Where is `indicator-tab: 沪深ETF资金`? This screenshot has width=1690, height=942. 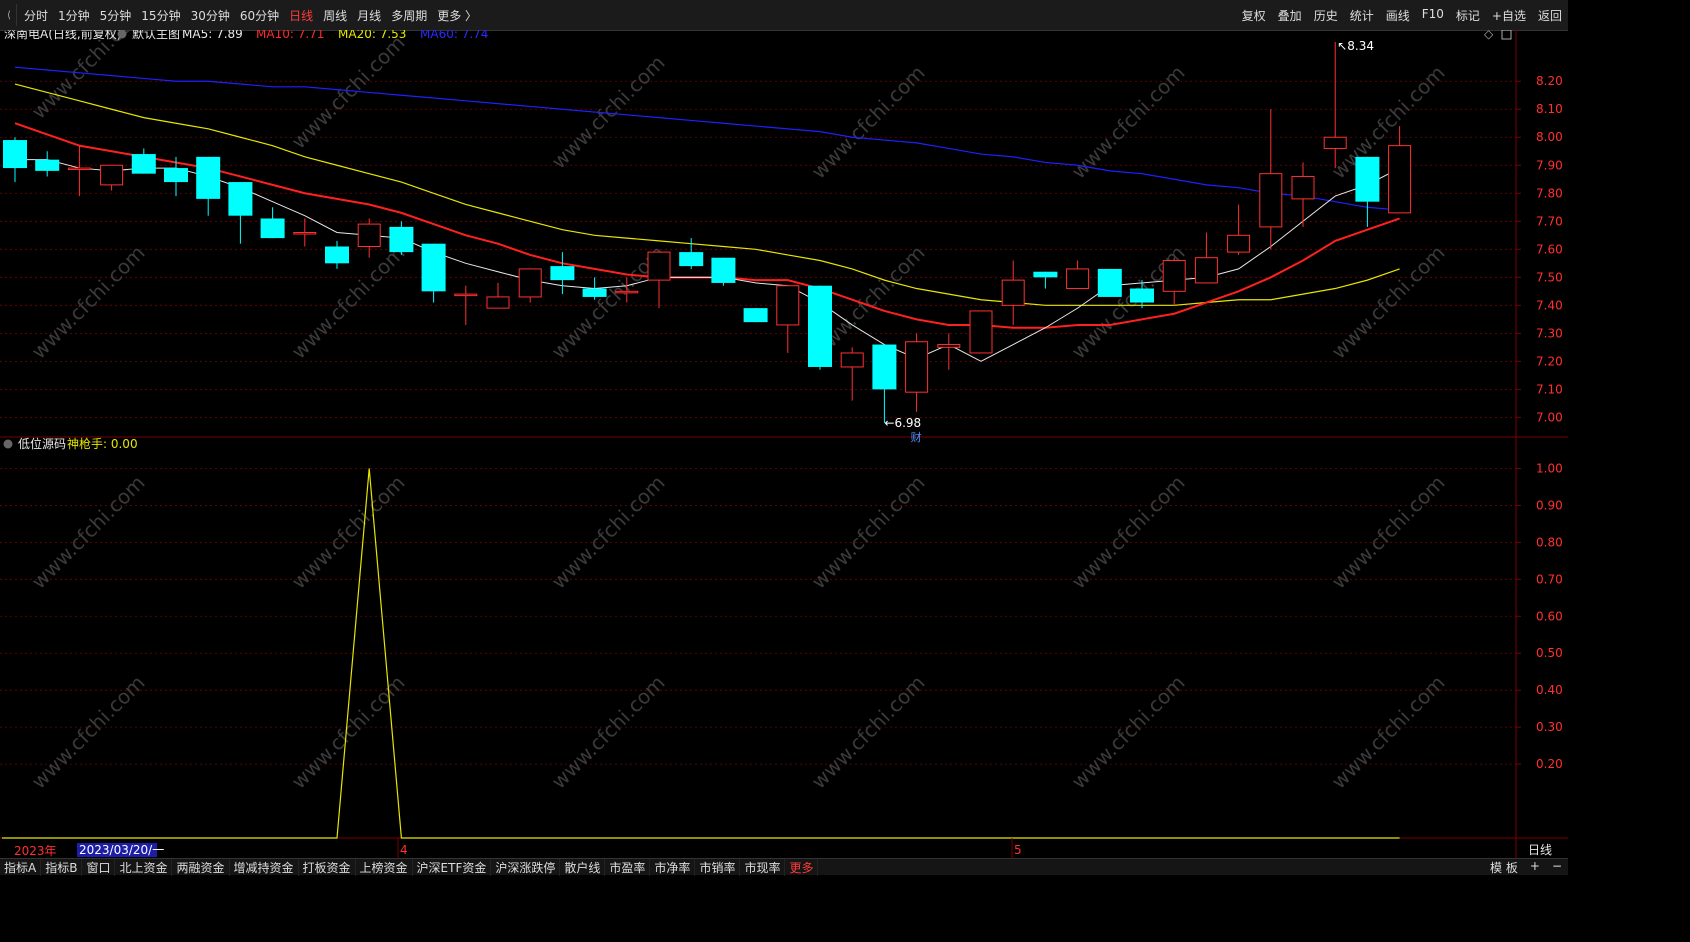
indicator-tab: 沪深ETF资金 is located at coordinates (452, 867).